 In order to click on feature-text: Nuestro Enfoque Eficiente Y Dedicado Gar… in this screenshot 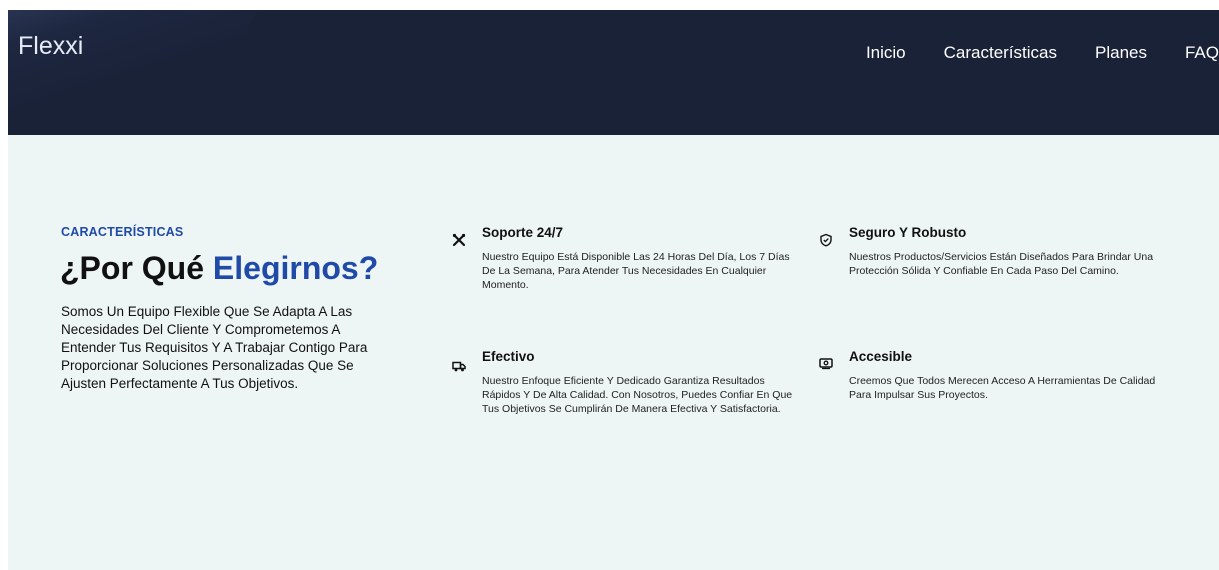, I will do `click(637, 395)`.